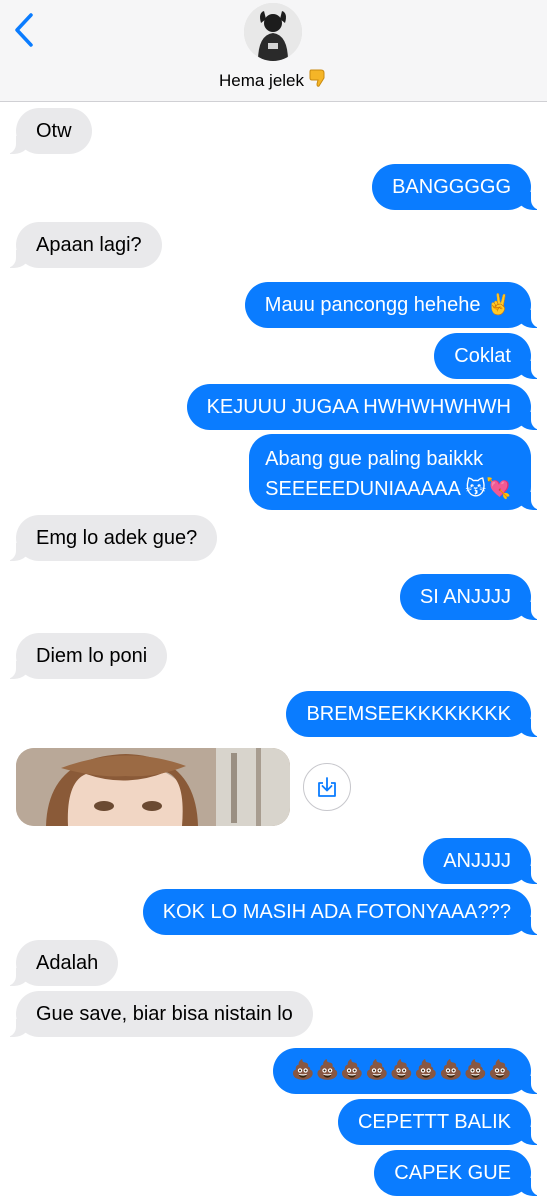 The width and height of the screenshot is (547, 1200). Describe the element at coordinates (451, 187) in the screenshot. I see `message-text: BANGGGGG` at that location.